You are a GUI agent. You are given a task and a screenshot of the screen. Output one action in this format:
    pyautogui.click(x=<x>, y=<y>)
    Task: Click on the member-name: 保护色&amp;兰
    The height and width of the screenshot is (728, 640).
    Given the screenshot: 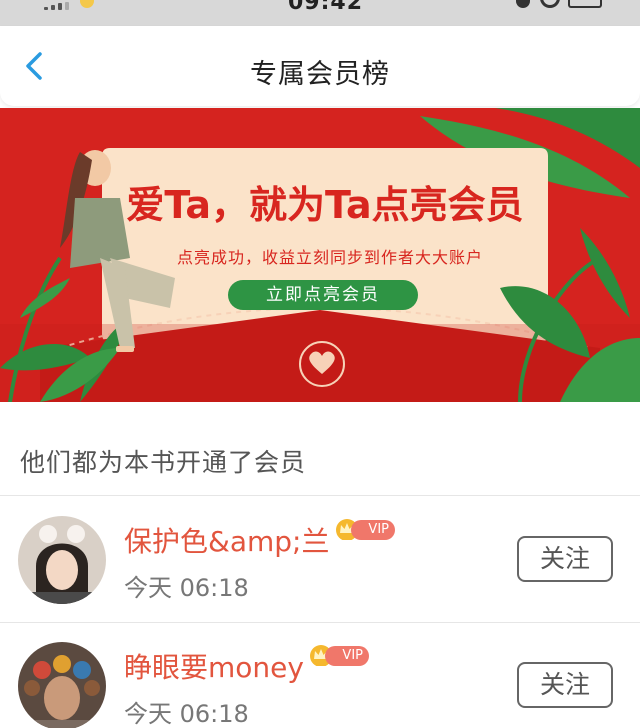 What is the action you would take?
    pyautogui.click(x=227, y=541)
    